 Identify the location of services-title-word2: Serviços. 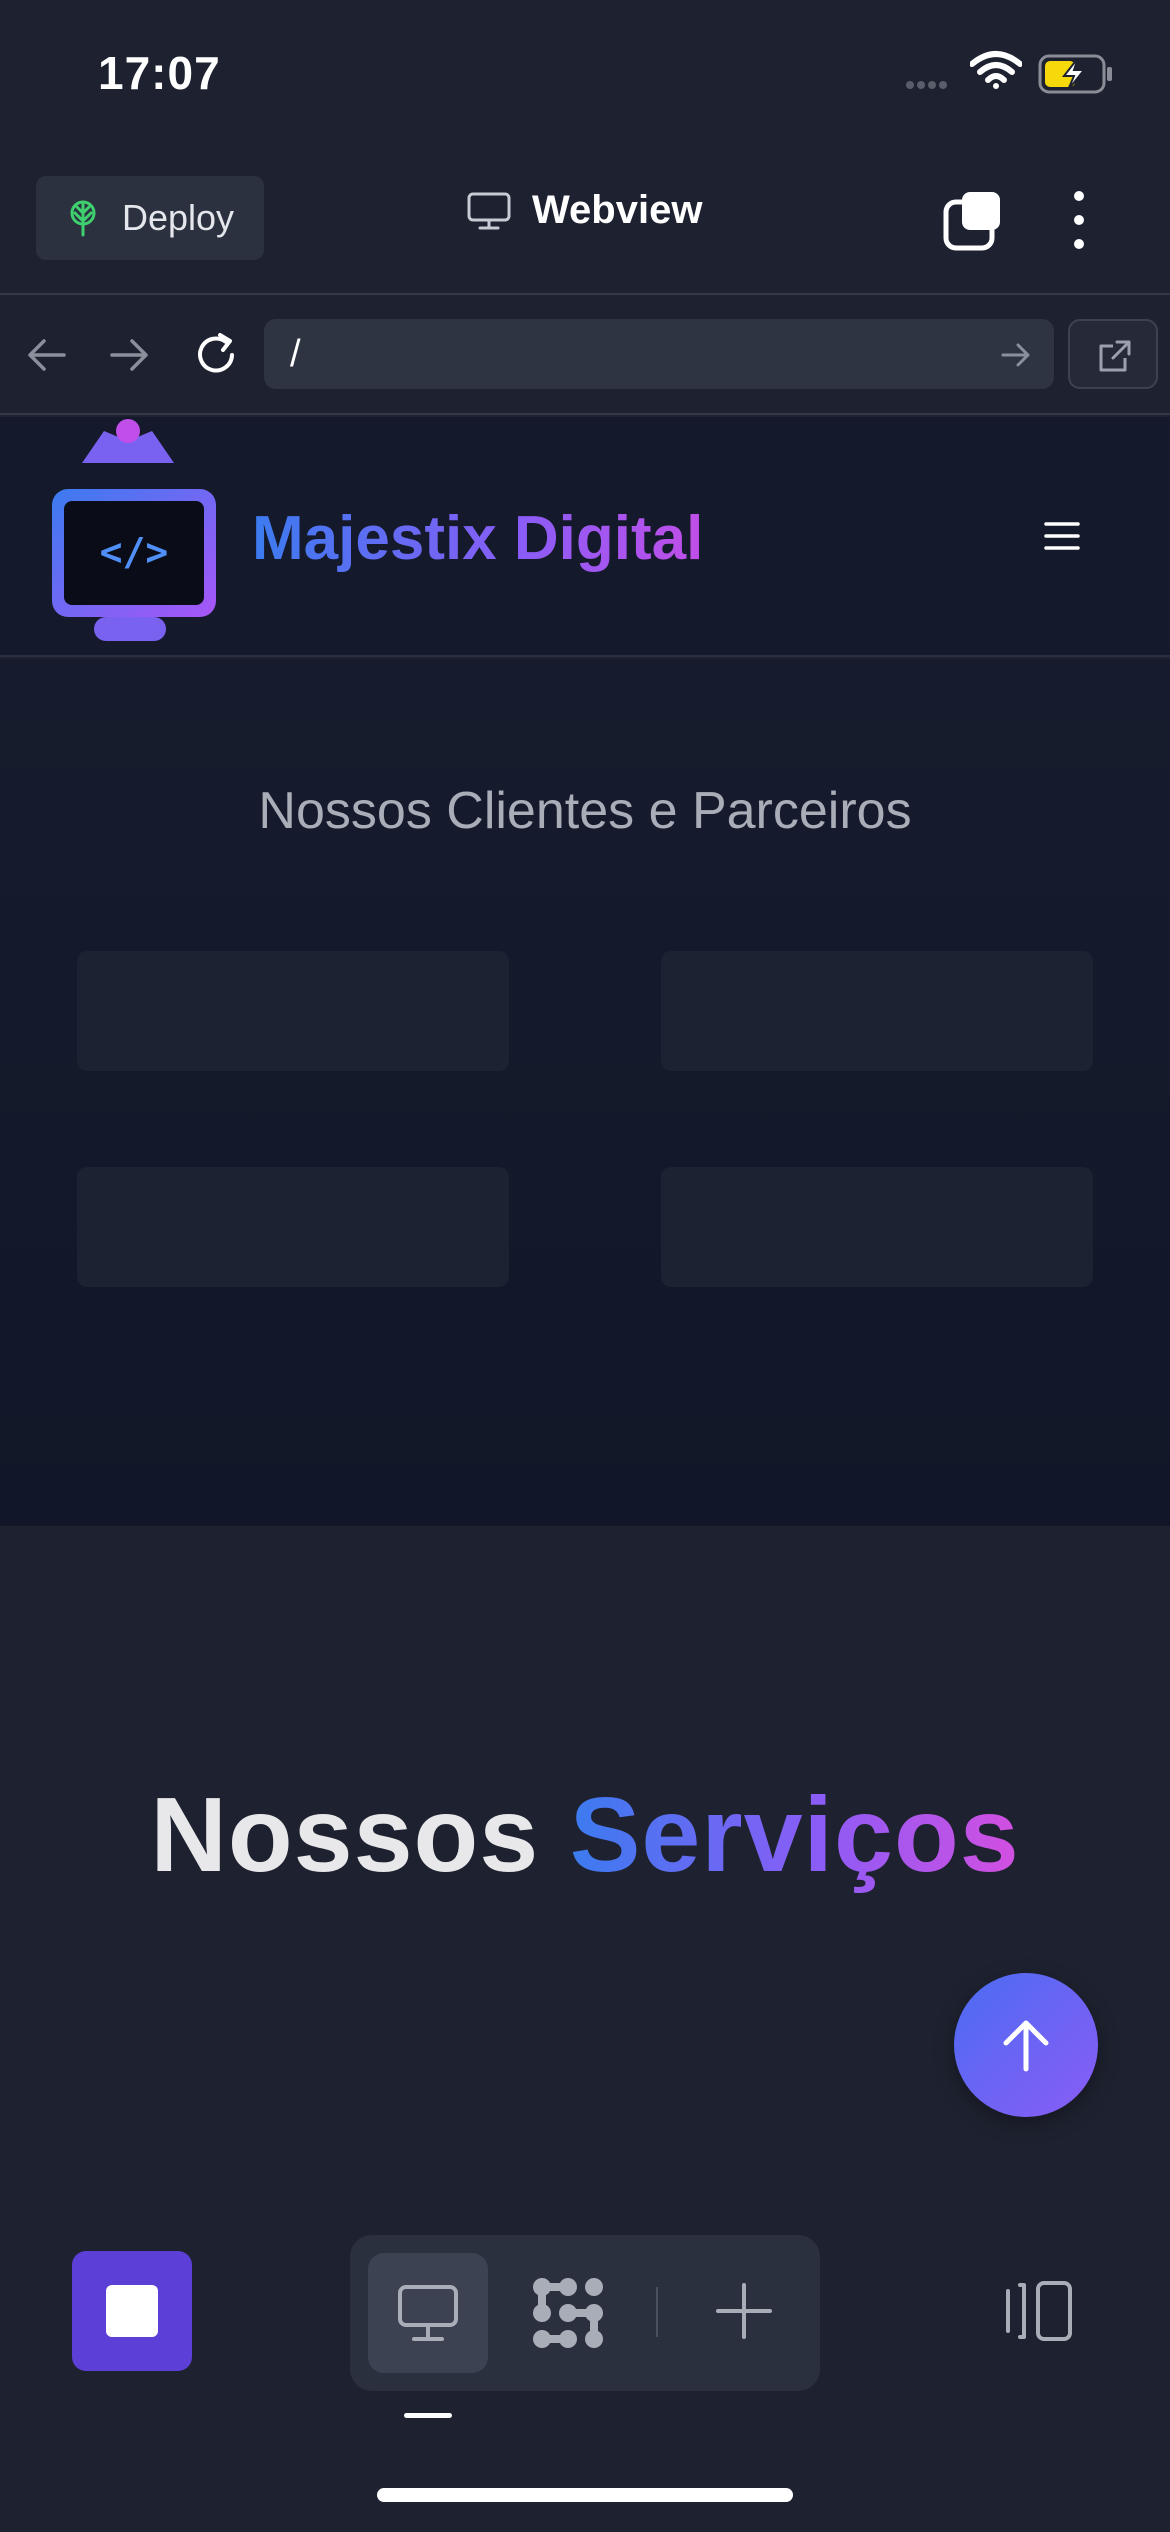
(794, 1835).